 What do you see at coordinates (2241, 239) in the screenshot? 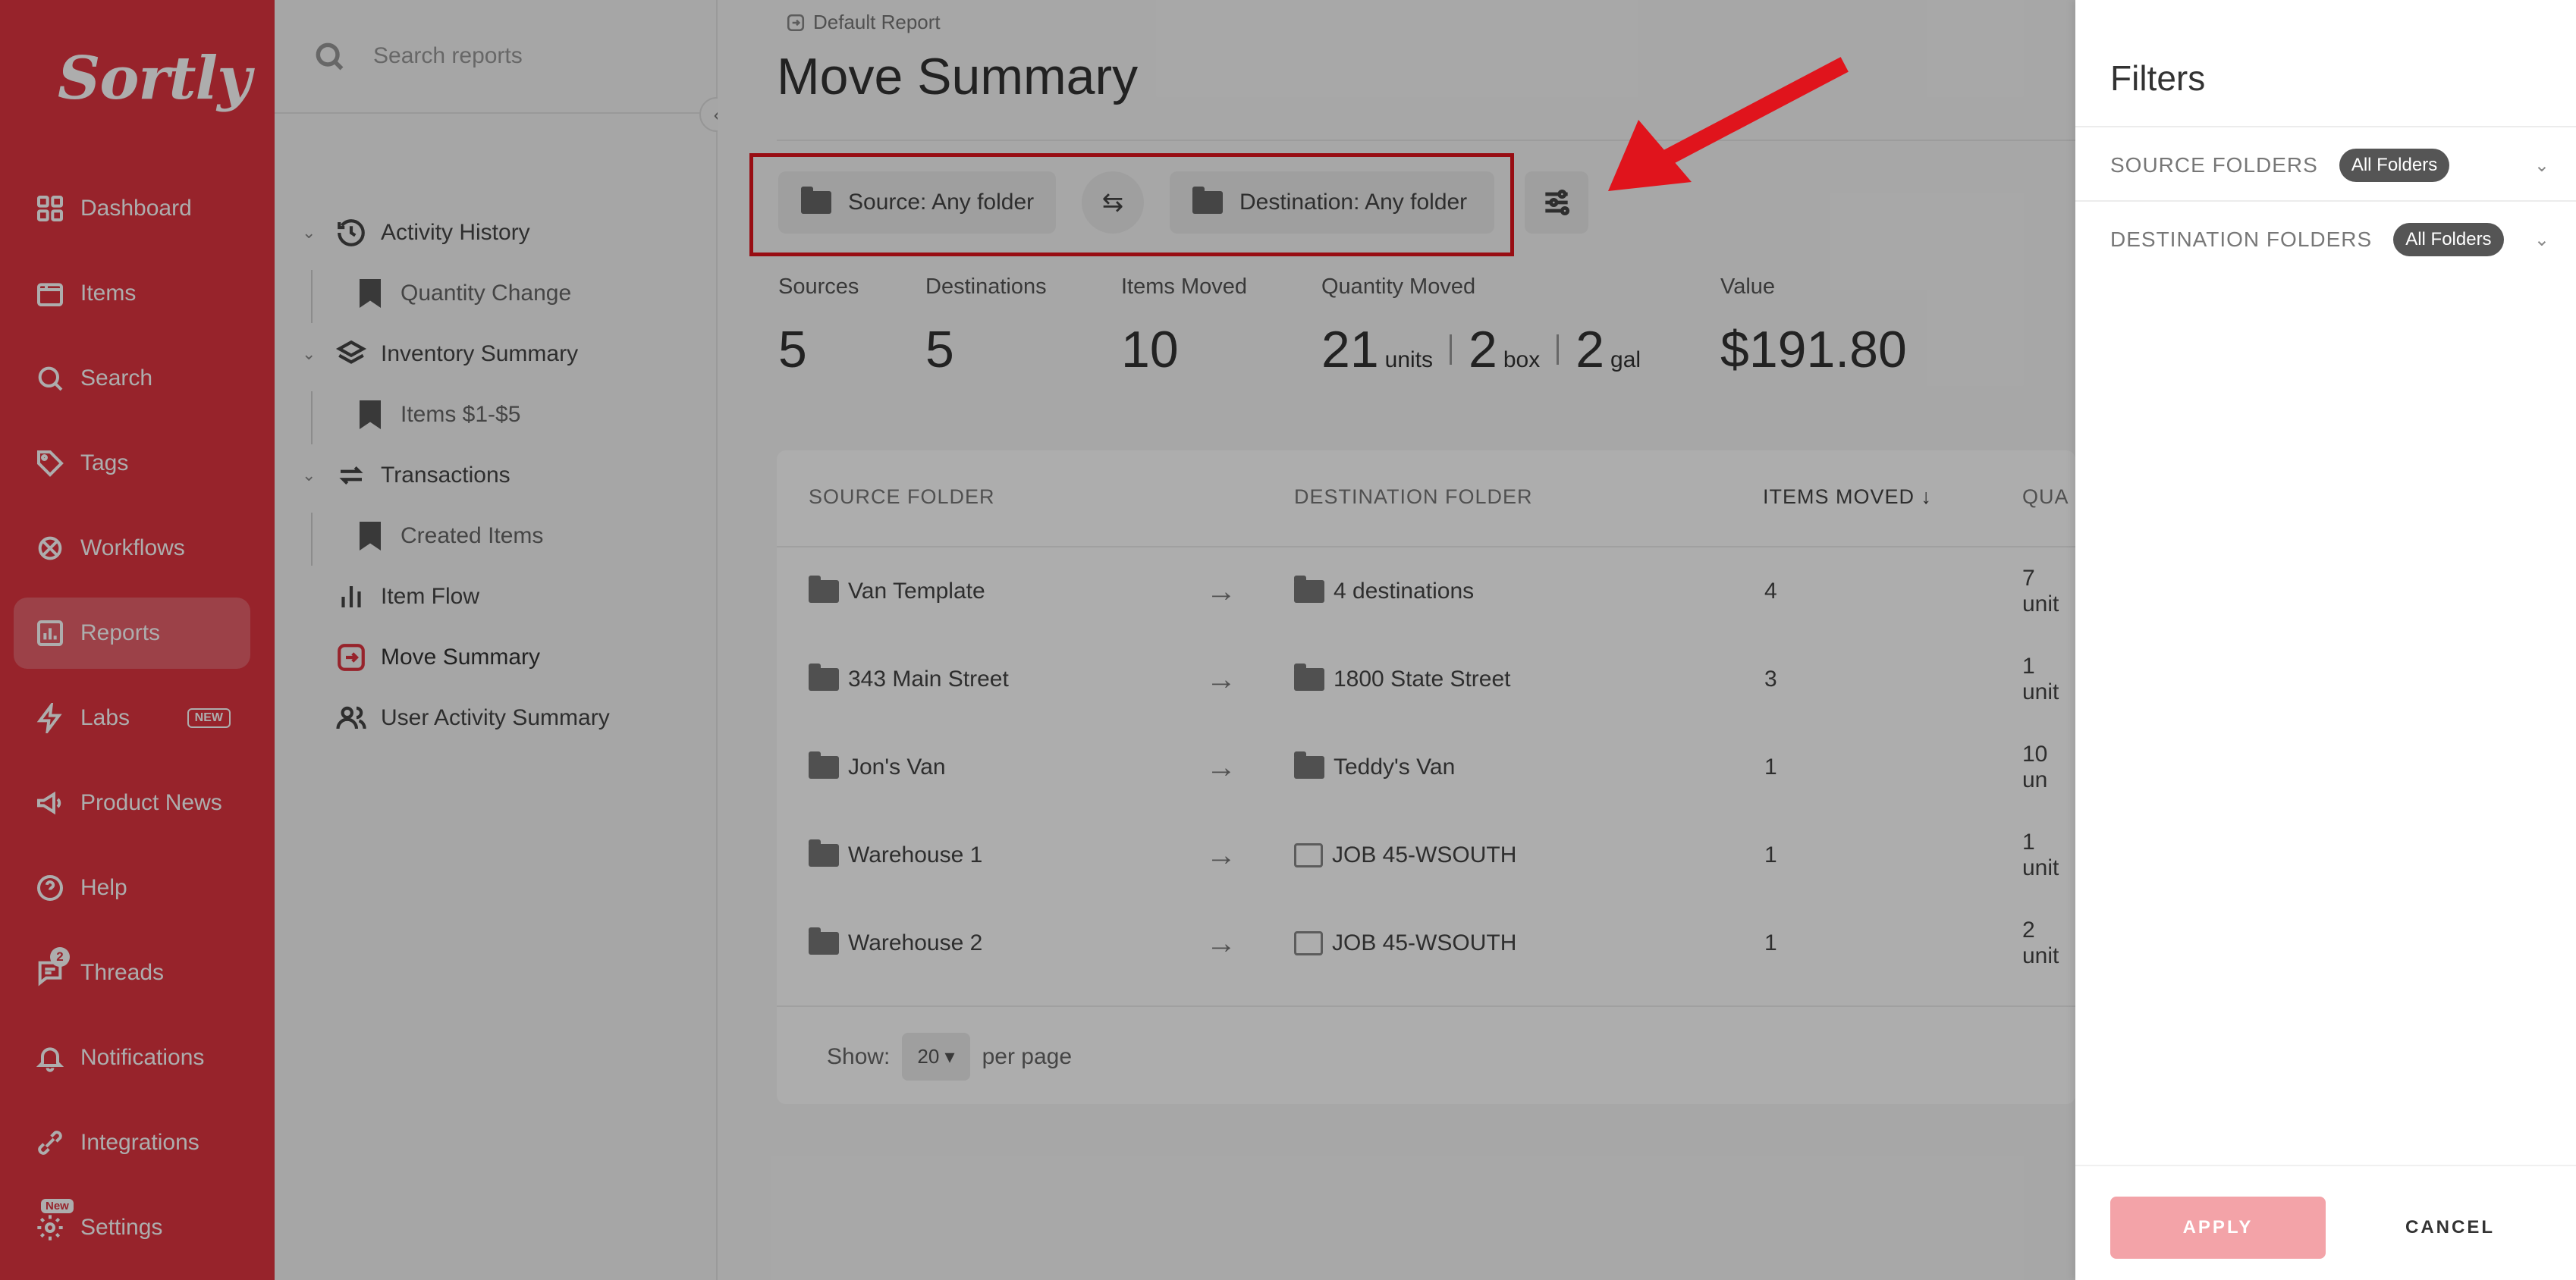
I see `filter-label: DESTINATION FOLDERS` at bounding box center [2241, 239].